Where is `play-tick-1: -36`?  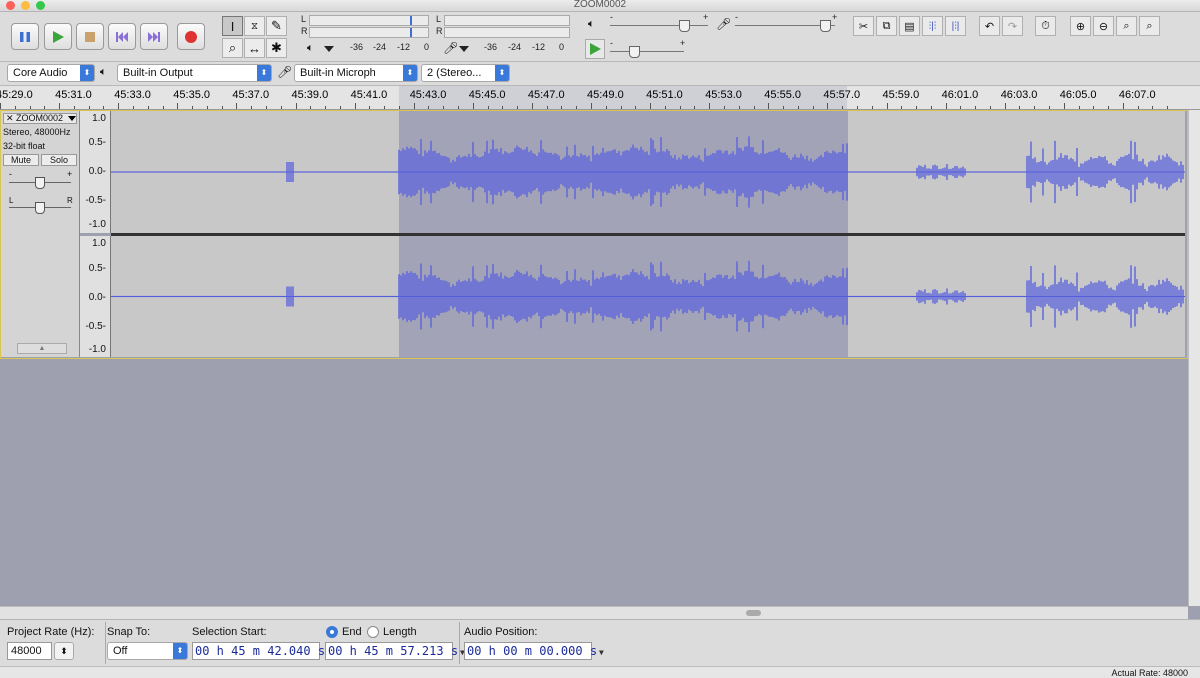 play-tick-1: -36 is located at coordinates (357, 47).